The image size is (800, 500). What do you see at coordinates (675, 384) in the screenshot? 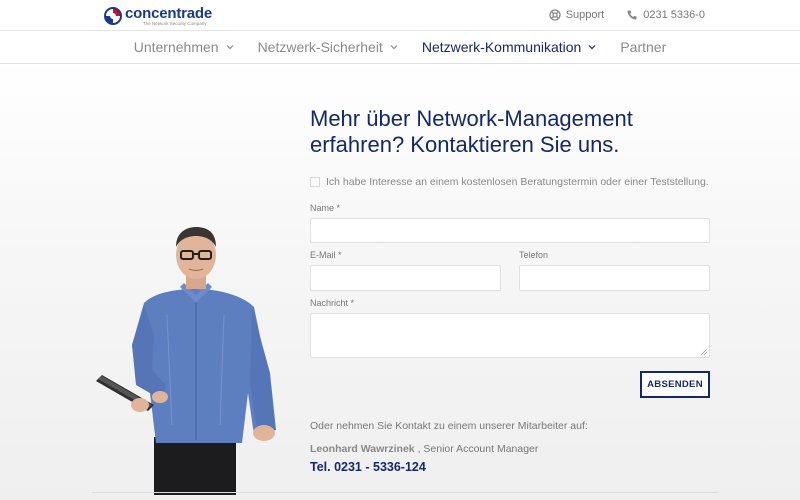
I see `submit-button: ABSENDEN` at bounding box center [675, 384].